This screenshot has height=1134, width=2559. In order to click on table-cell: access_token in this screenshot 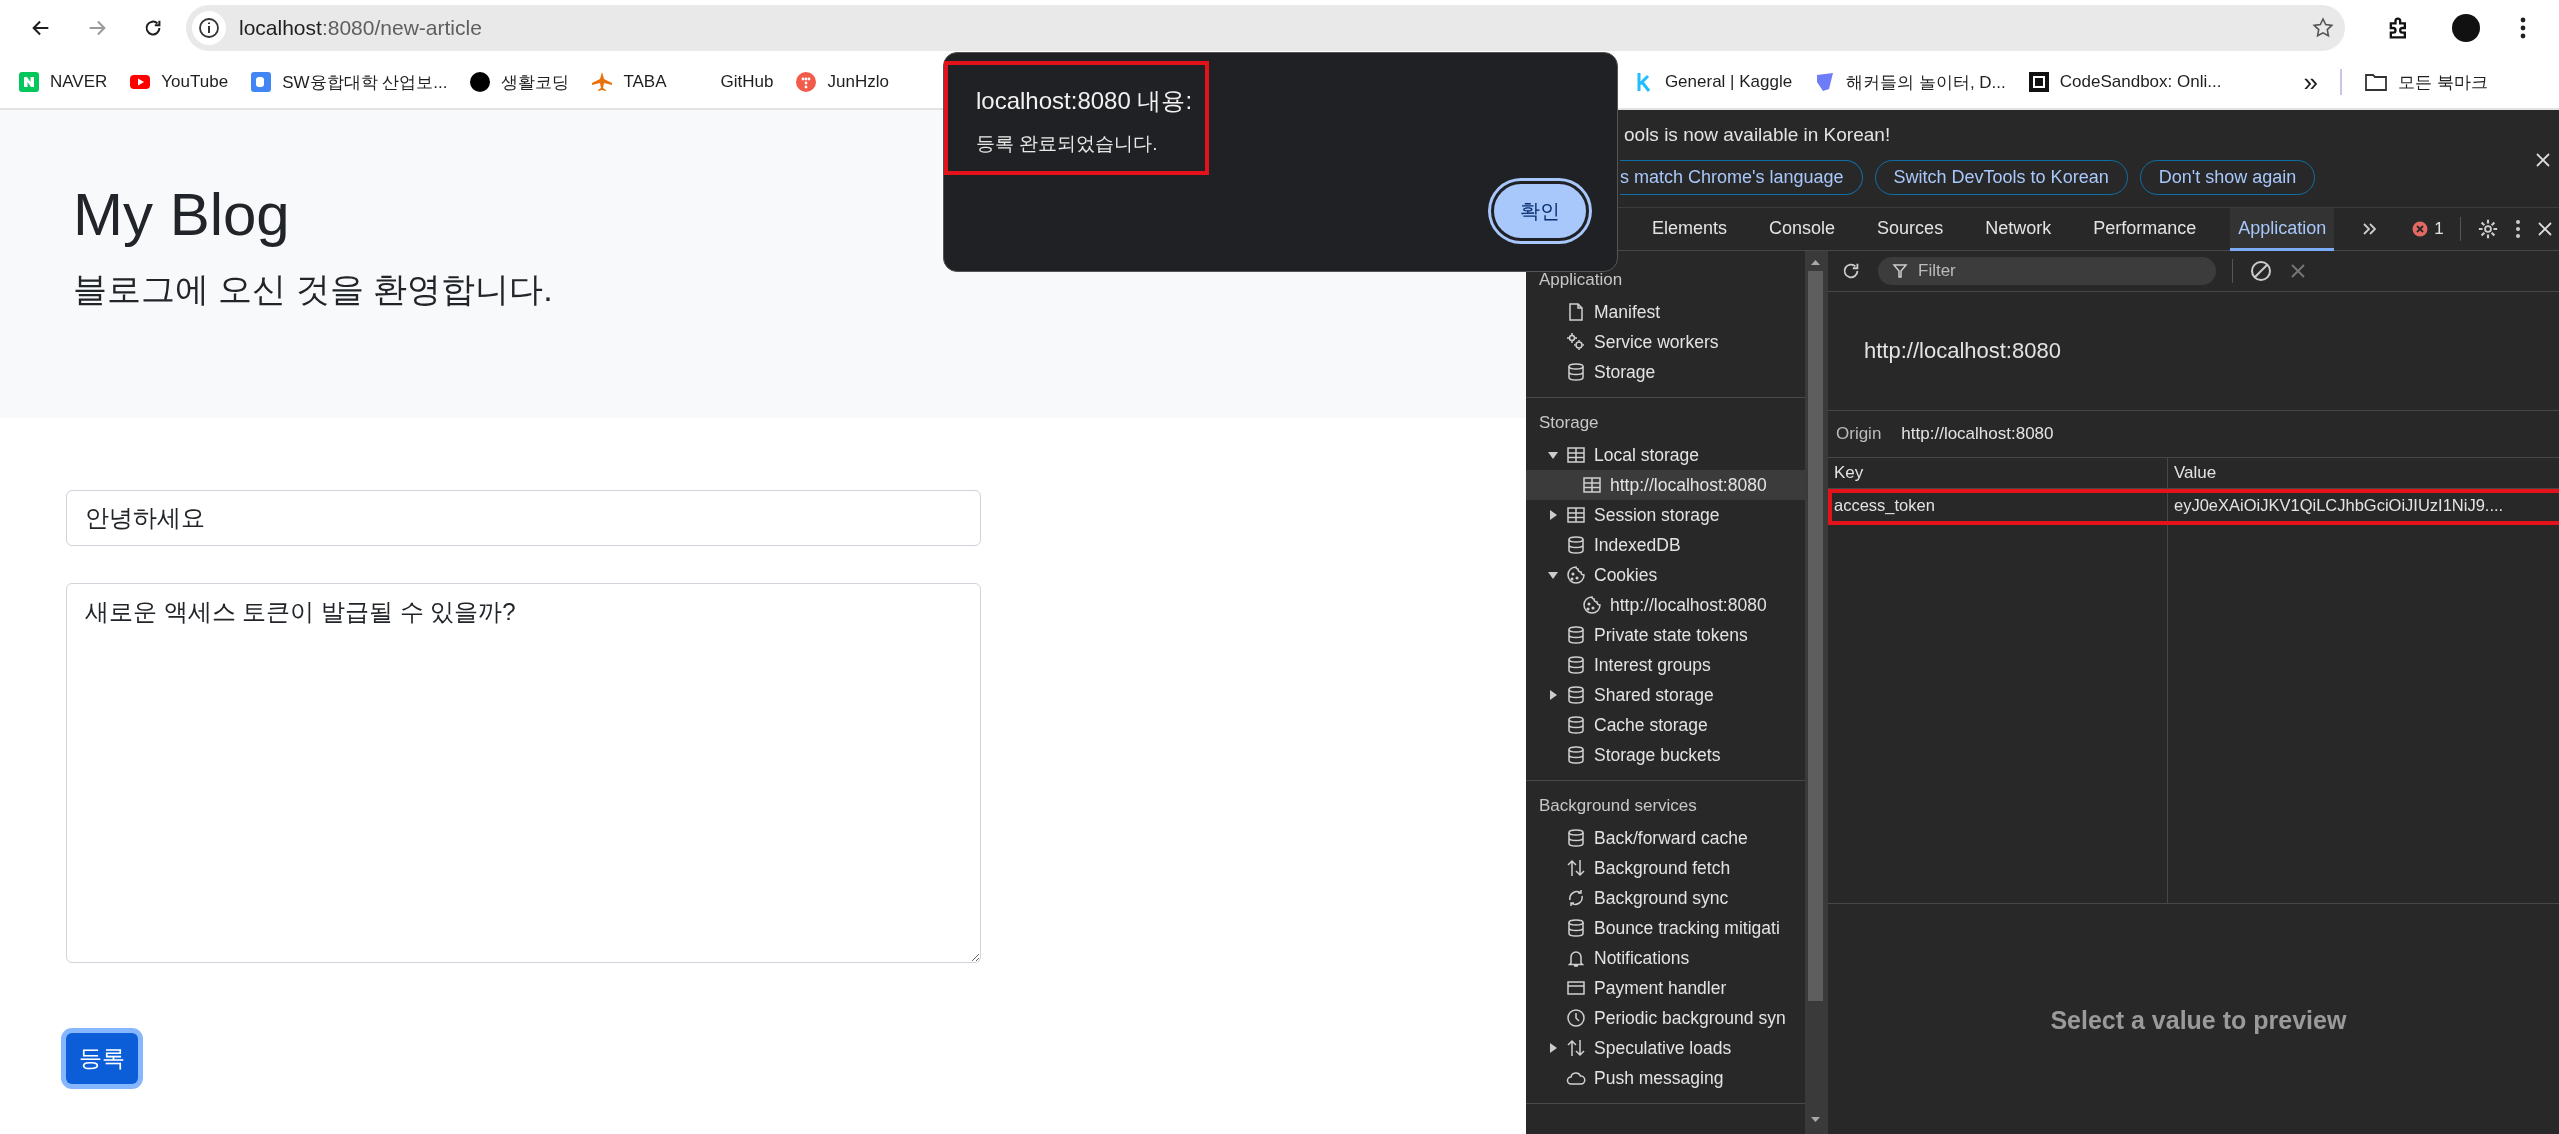, I will do `click(1998, 507)`.